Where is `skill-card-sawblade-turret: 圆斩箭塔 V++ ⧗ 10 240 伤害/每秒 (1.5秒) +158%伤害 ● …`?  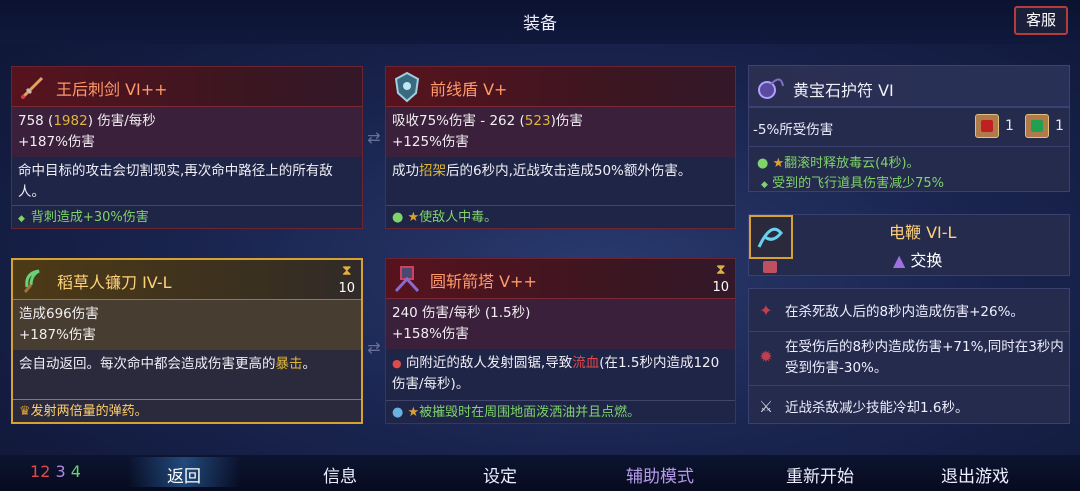 skill-card-sawblade-turret: 圆斩箭塔 V++ ⧗ 10 240 伤害/每秒 (1.5秒) +158%伤害 ● … is located at coordinates (560, 341).